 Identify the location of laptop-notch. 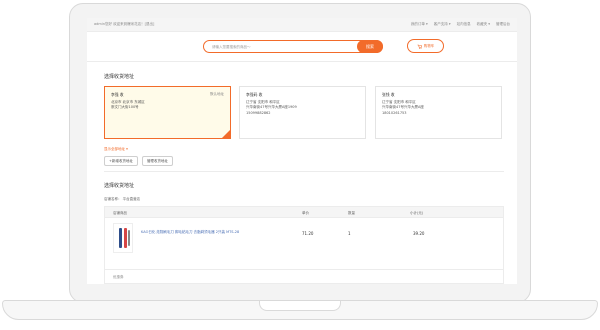
(300, 306).